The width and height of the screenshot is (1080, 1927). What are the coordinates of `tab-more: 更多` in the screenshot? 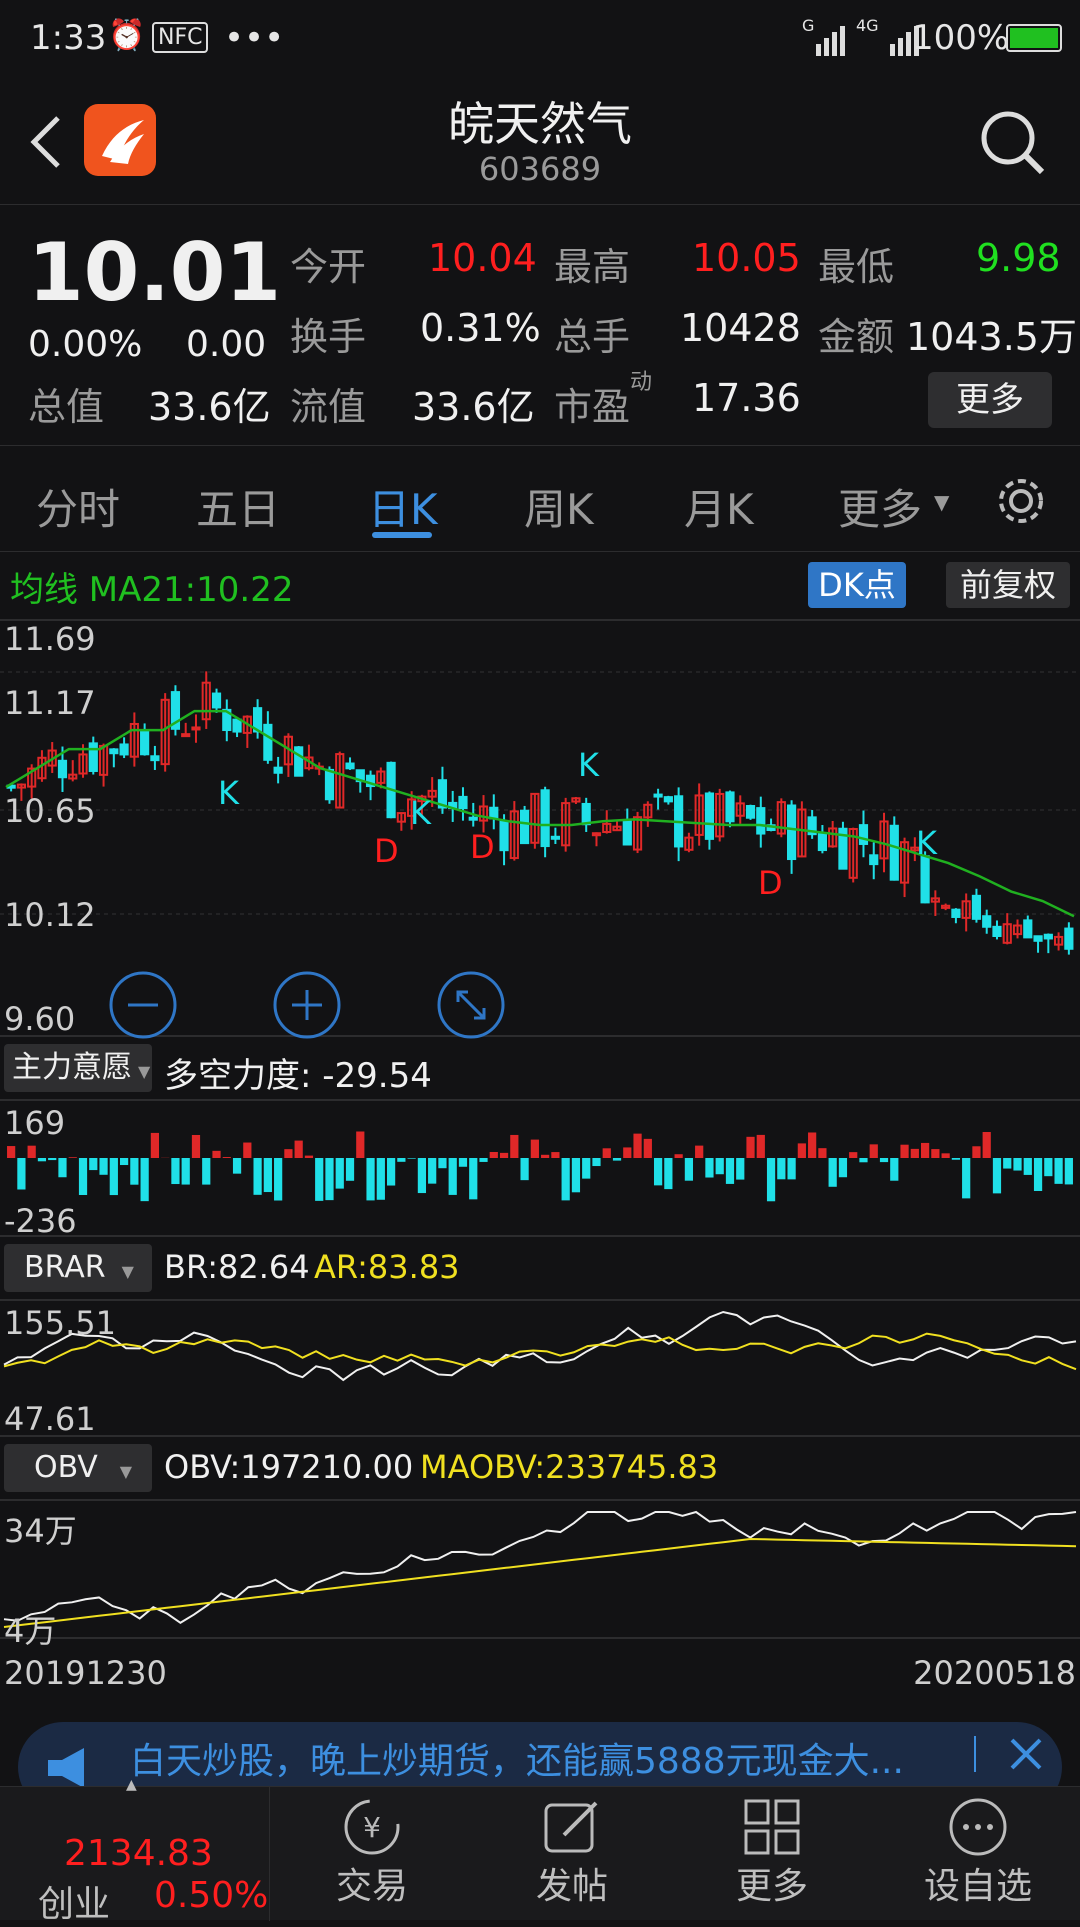 It's located at (880, 506).